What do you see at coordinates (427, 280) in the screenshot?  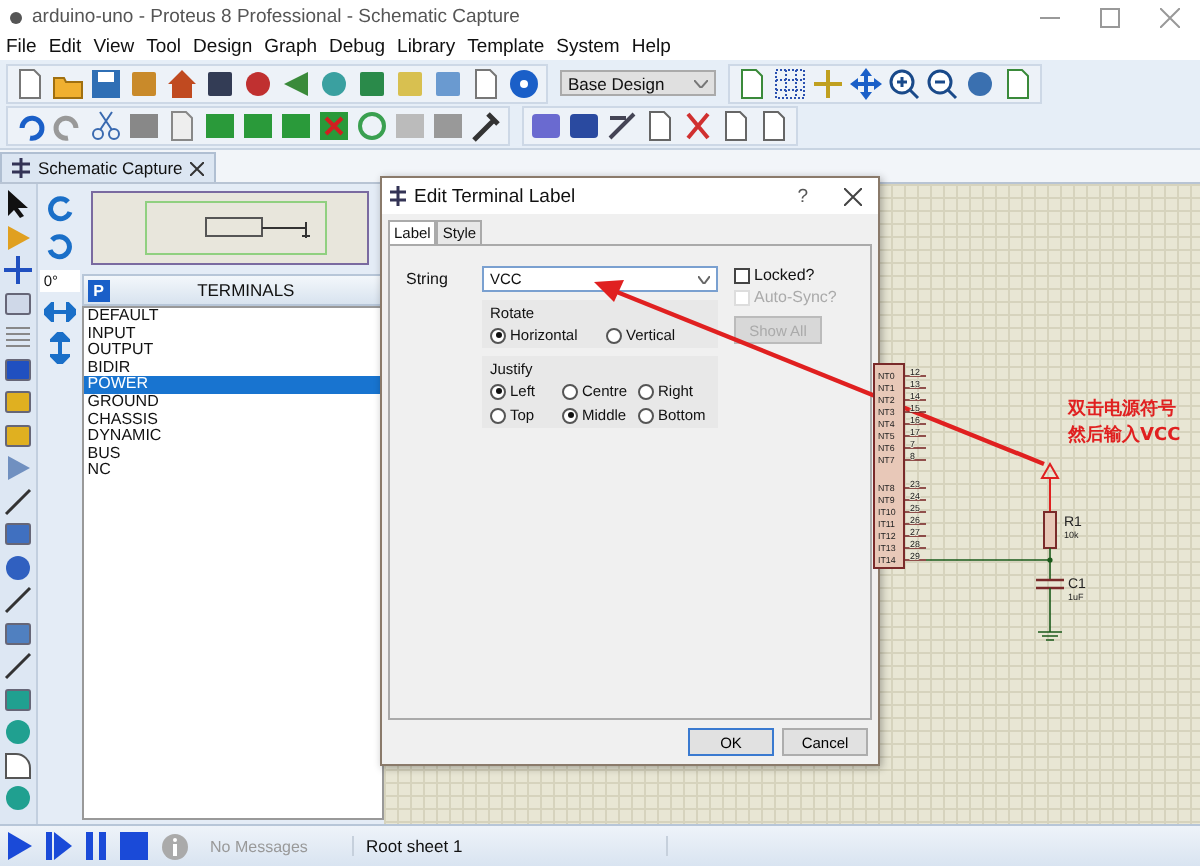 I see `string-label: String` at bounding box center [427, 280].